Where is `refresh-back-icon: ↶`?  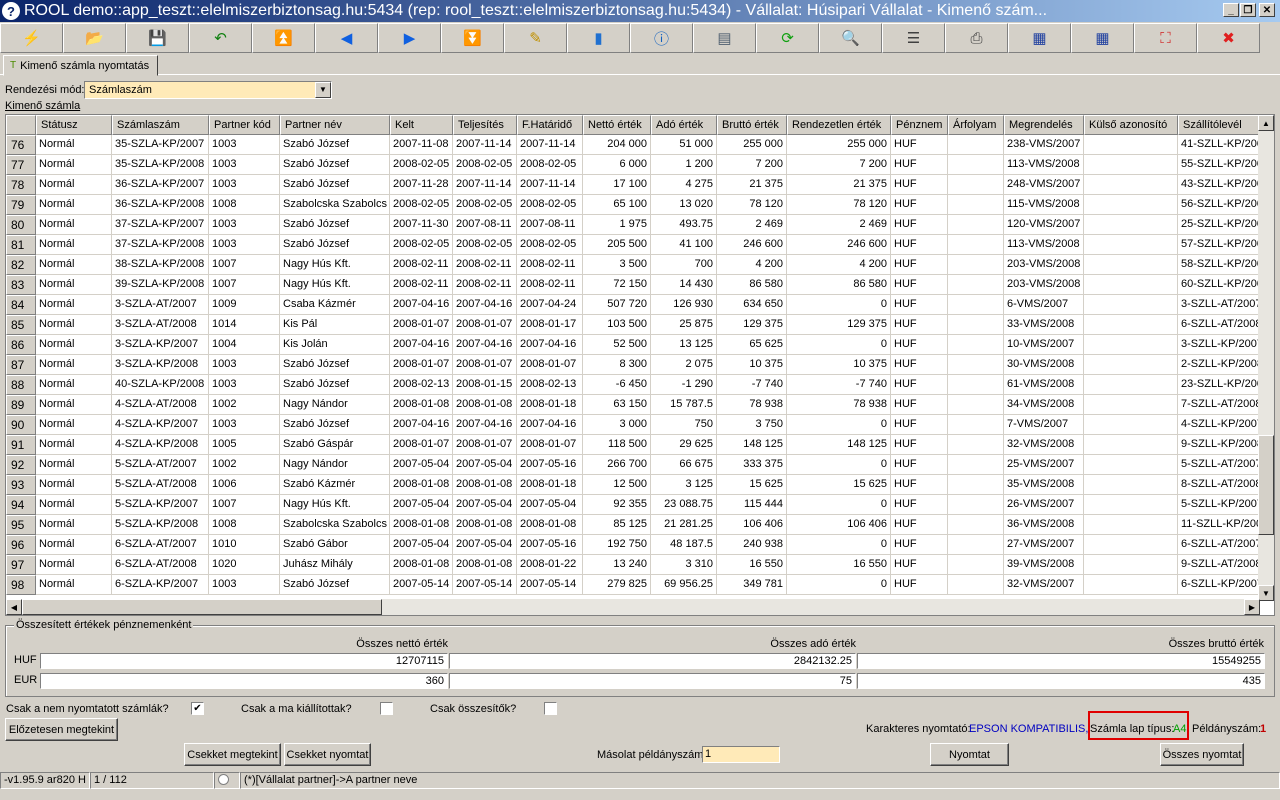
refresh-back-icon: ↶ is located at coordinates (220, 38).